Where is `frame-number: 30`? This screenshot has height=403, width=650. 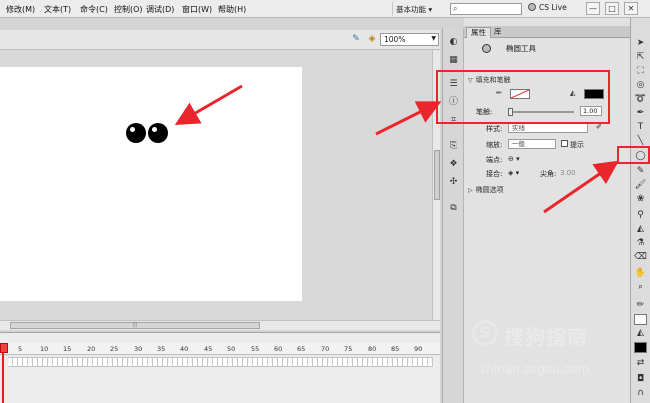 frame-number: 30 is located at coordinates (138, 349).